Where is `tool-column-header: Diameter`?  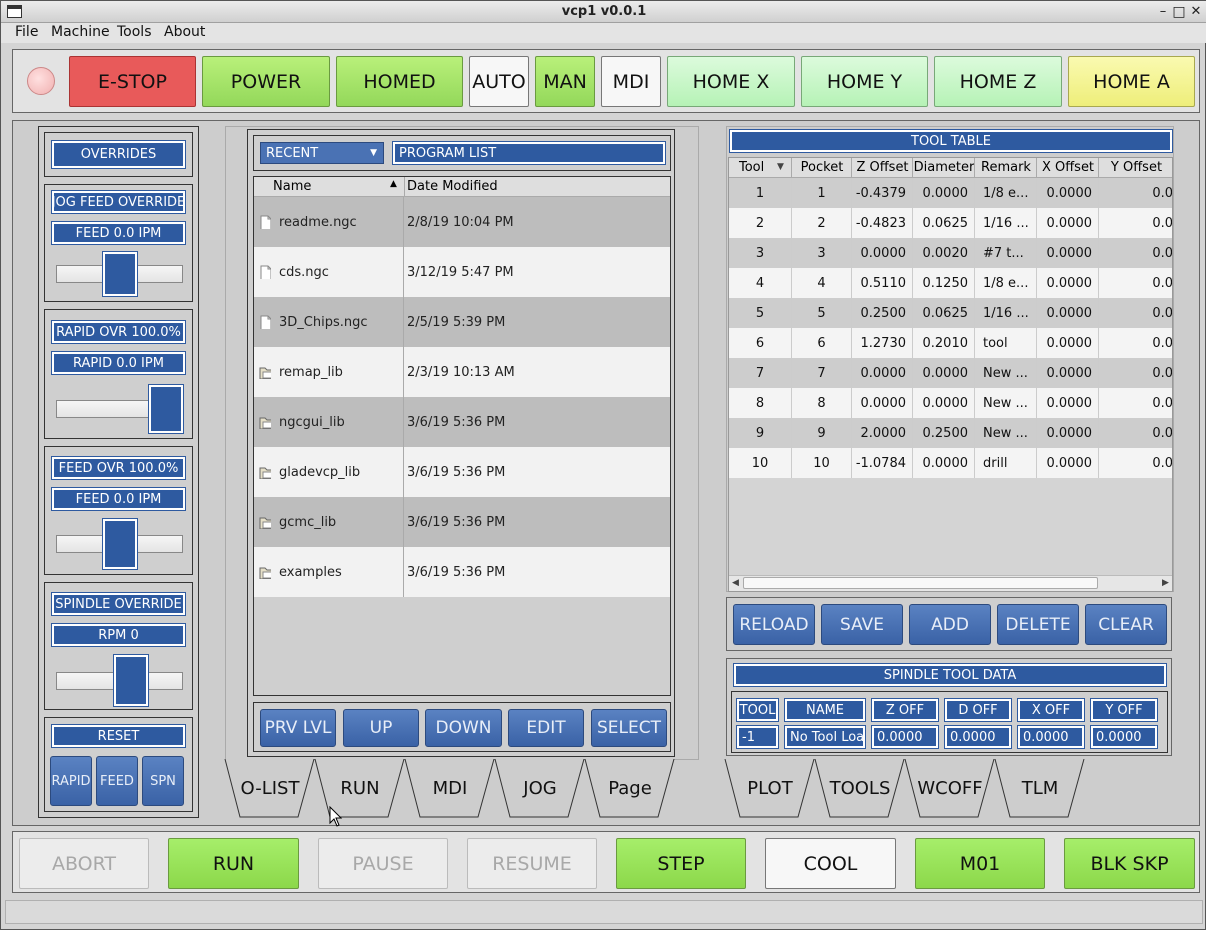
tool-column-header: Diameter is located at coordinates (944, 167).